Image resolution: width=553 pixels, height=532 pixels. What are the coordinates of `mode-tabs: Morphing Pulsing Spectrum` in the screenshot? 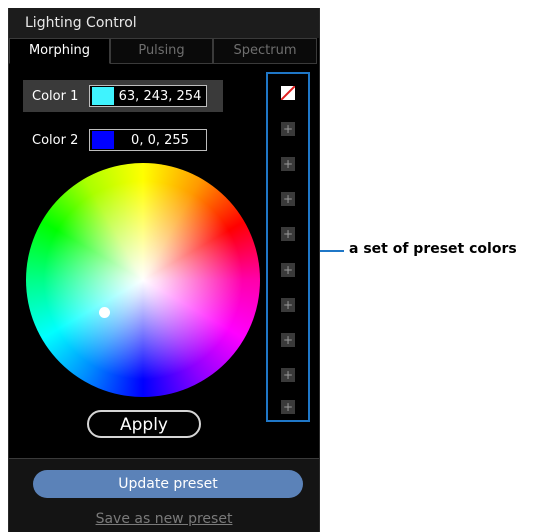 It's located at (164, 51).